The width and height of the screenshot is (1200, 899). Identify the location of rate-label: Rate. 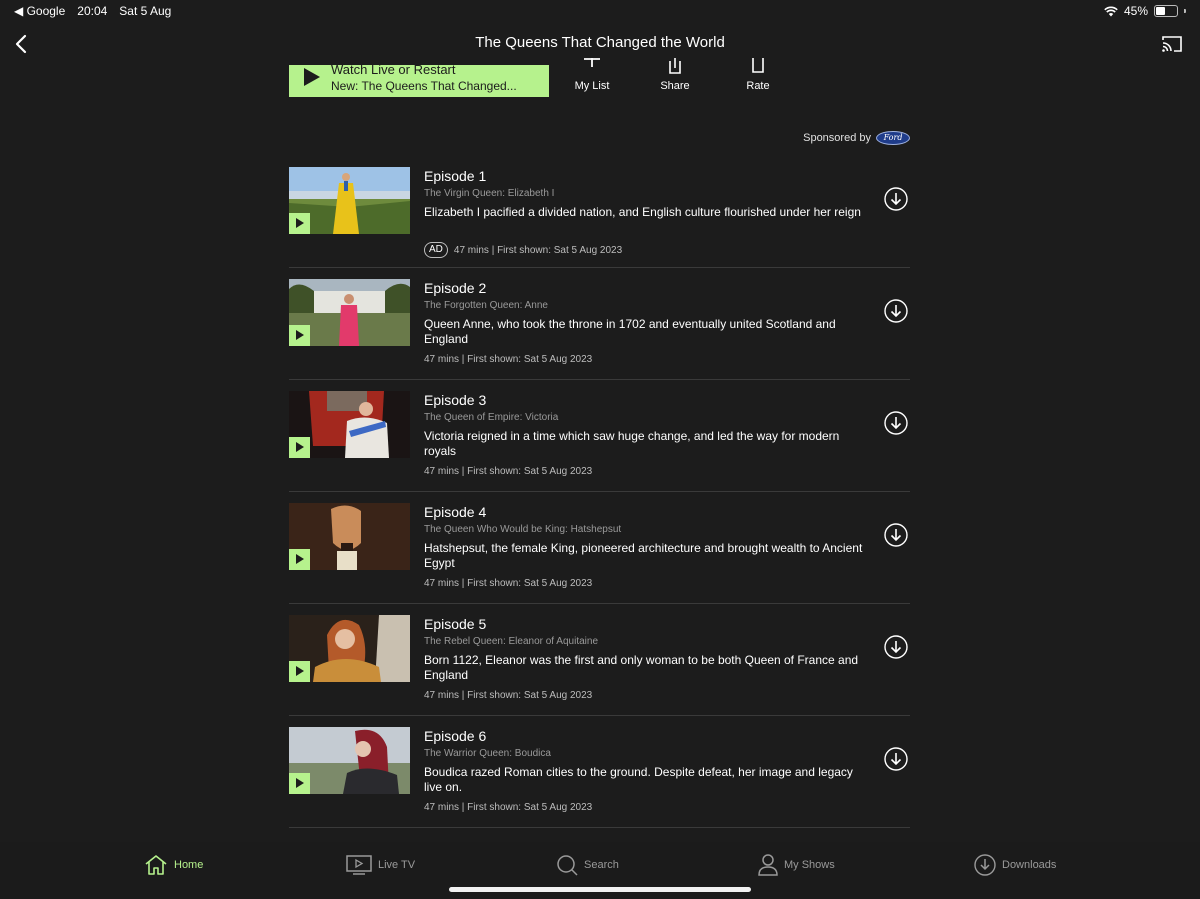
(758, 86).